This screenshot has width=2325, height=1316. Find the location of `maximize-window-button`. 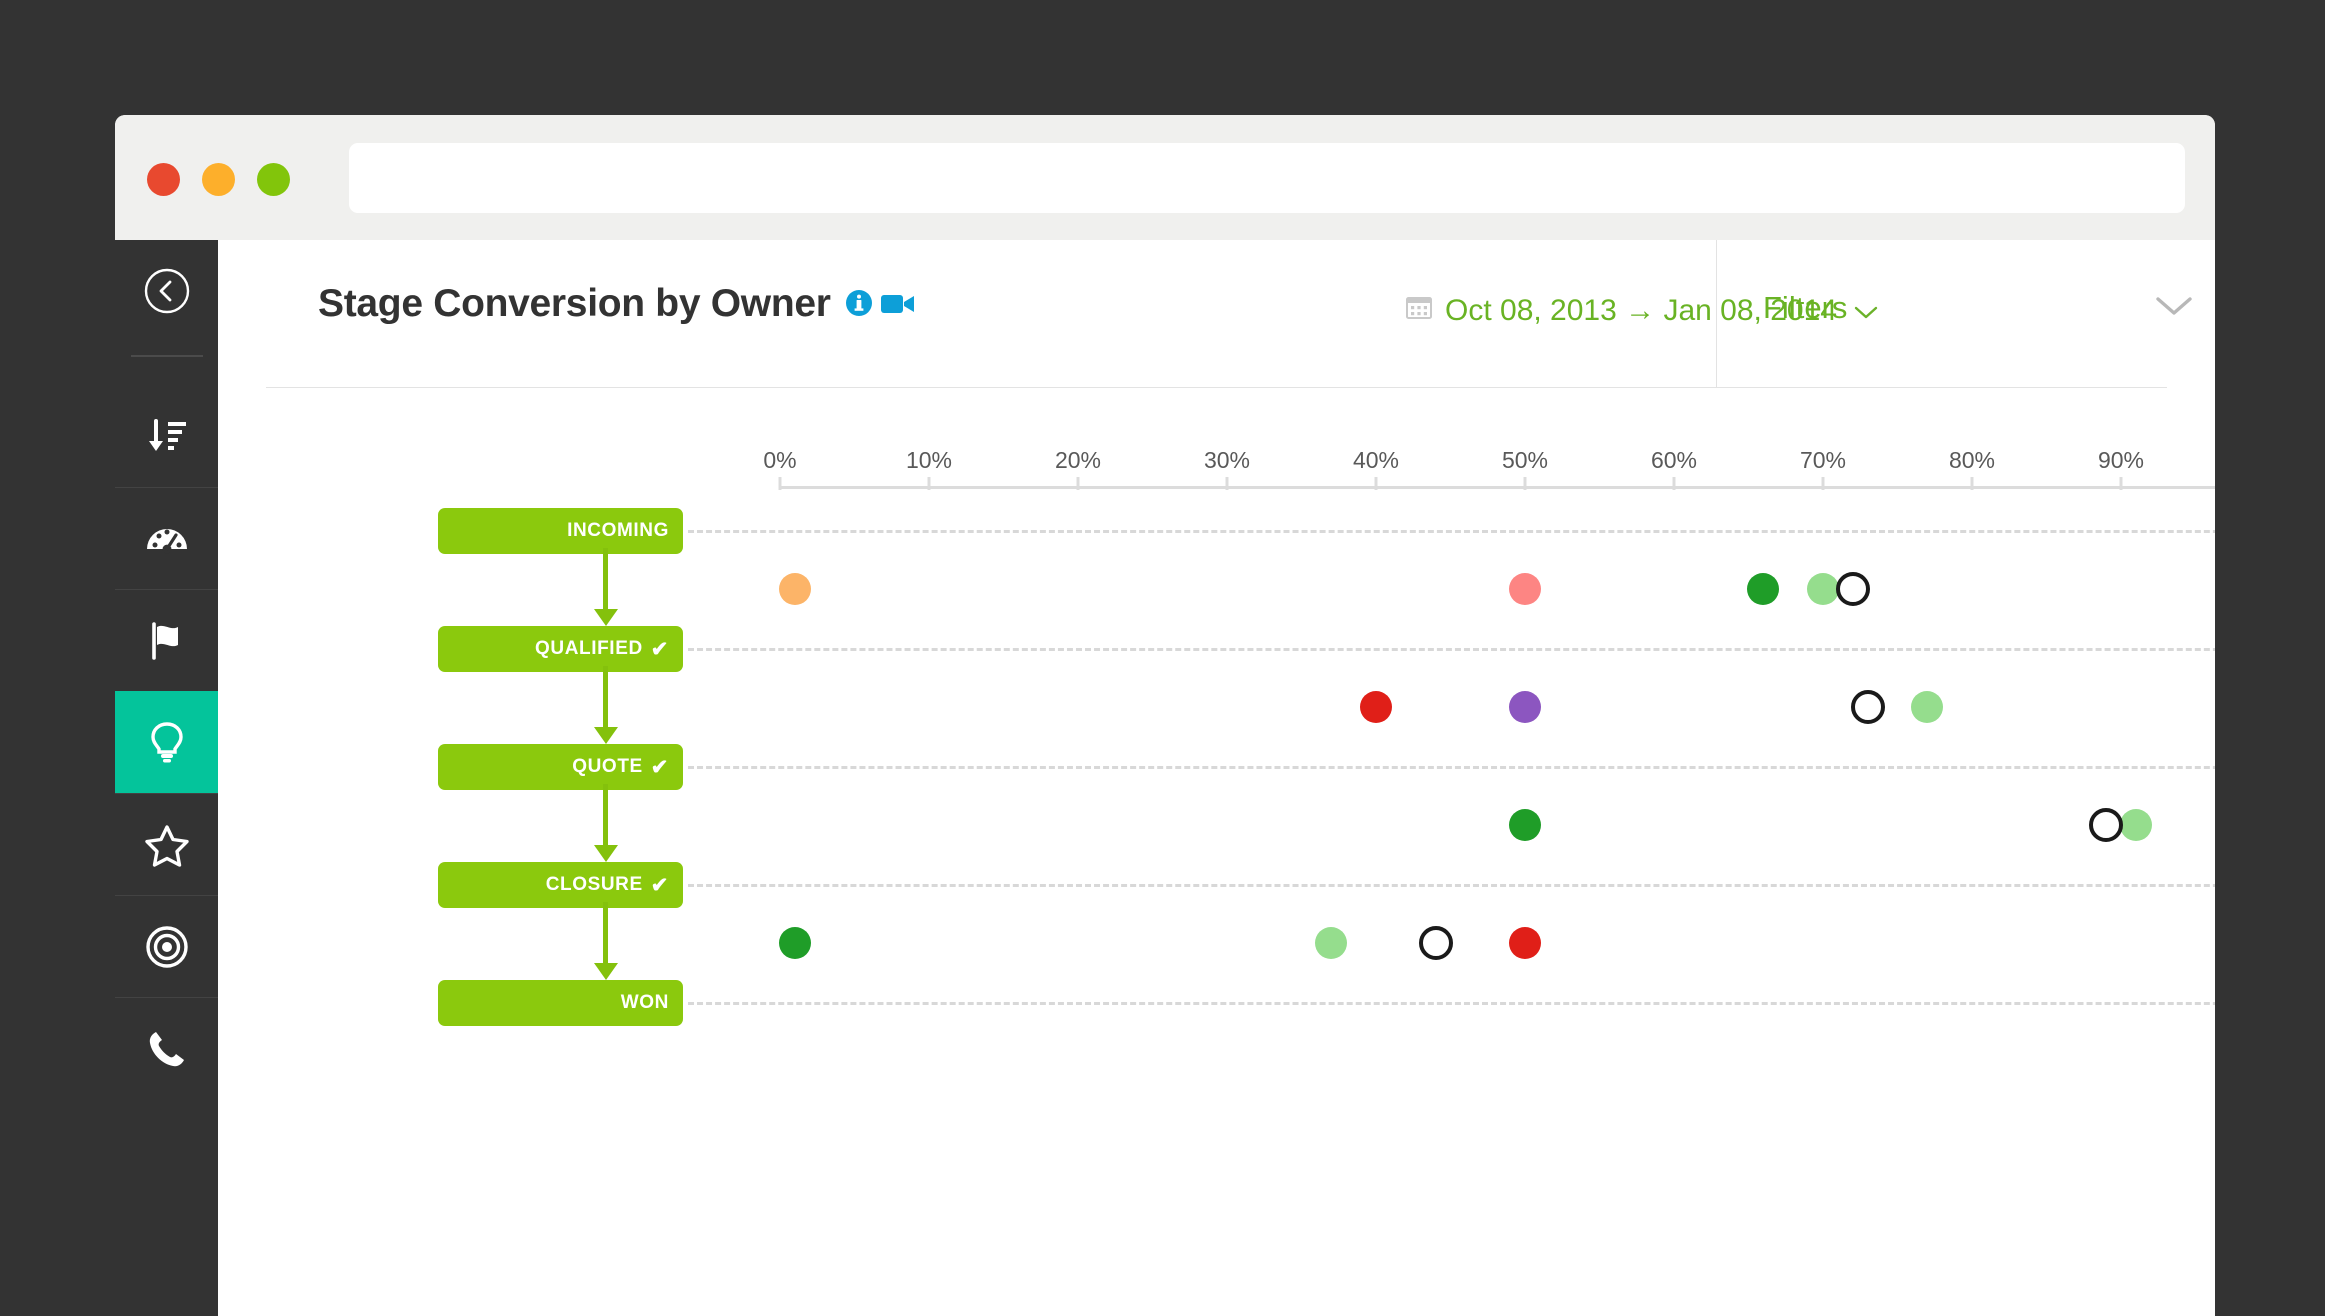

maximize-window-button is located at coordinates (273, 179).